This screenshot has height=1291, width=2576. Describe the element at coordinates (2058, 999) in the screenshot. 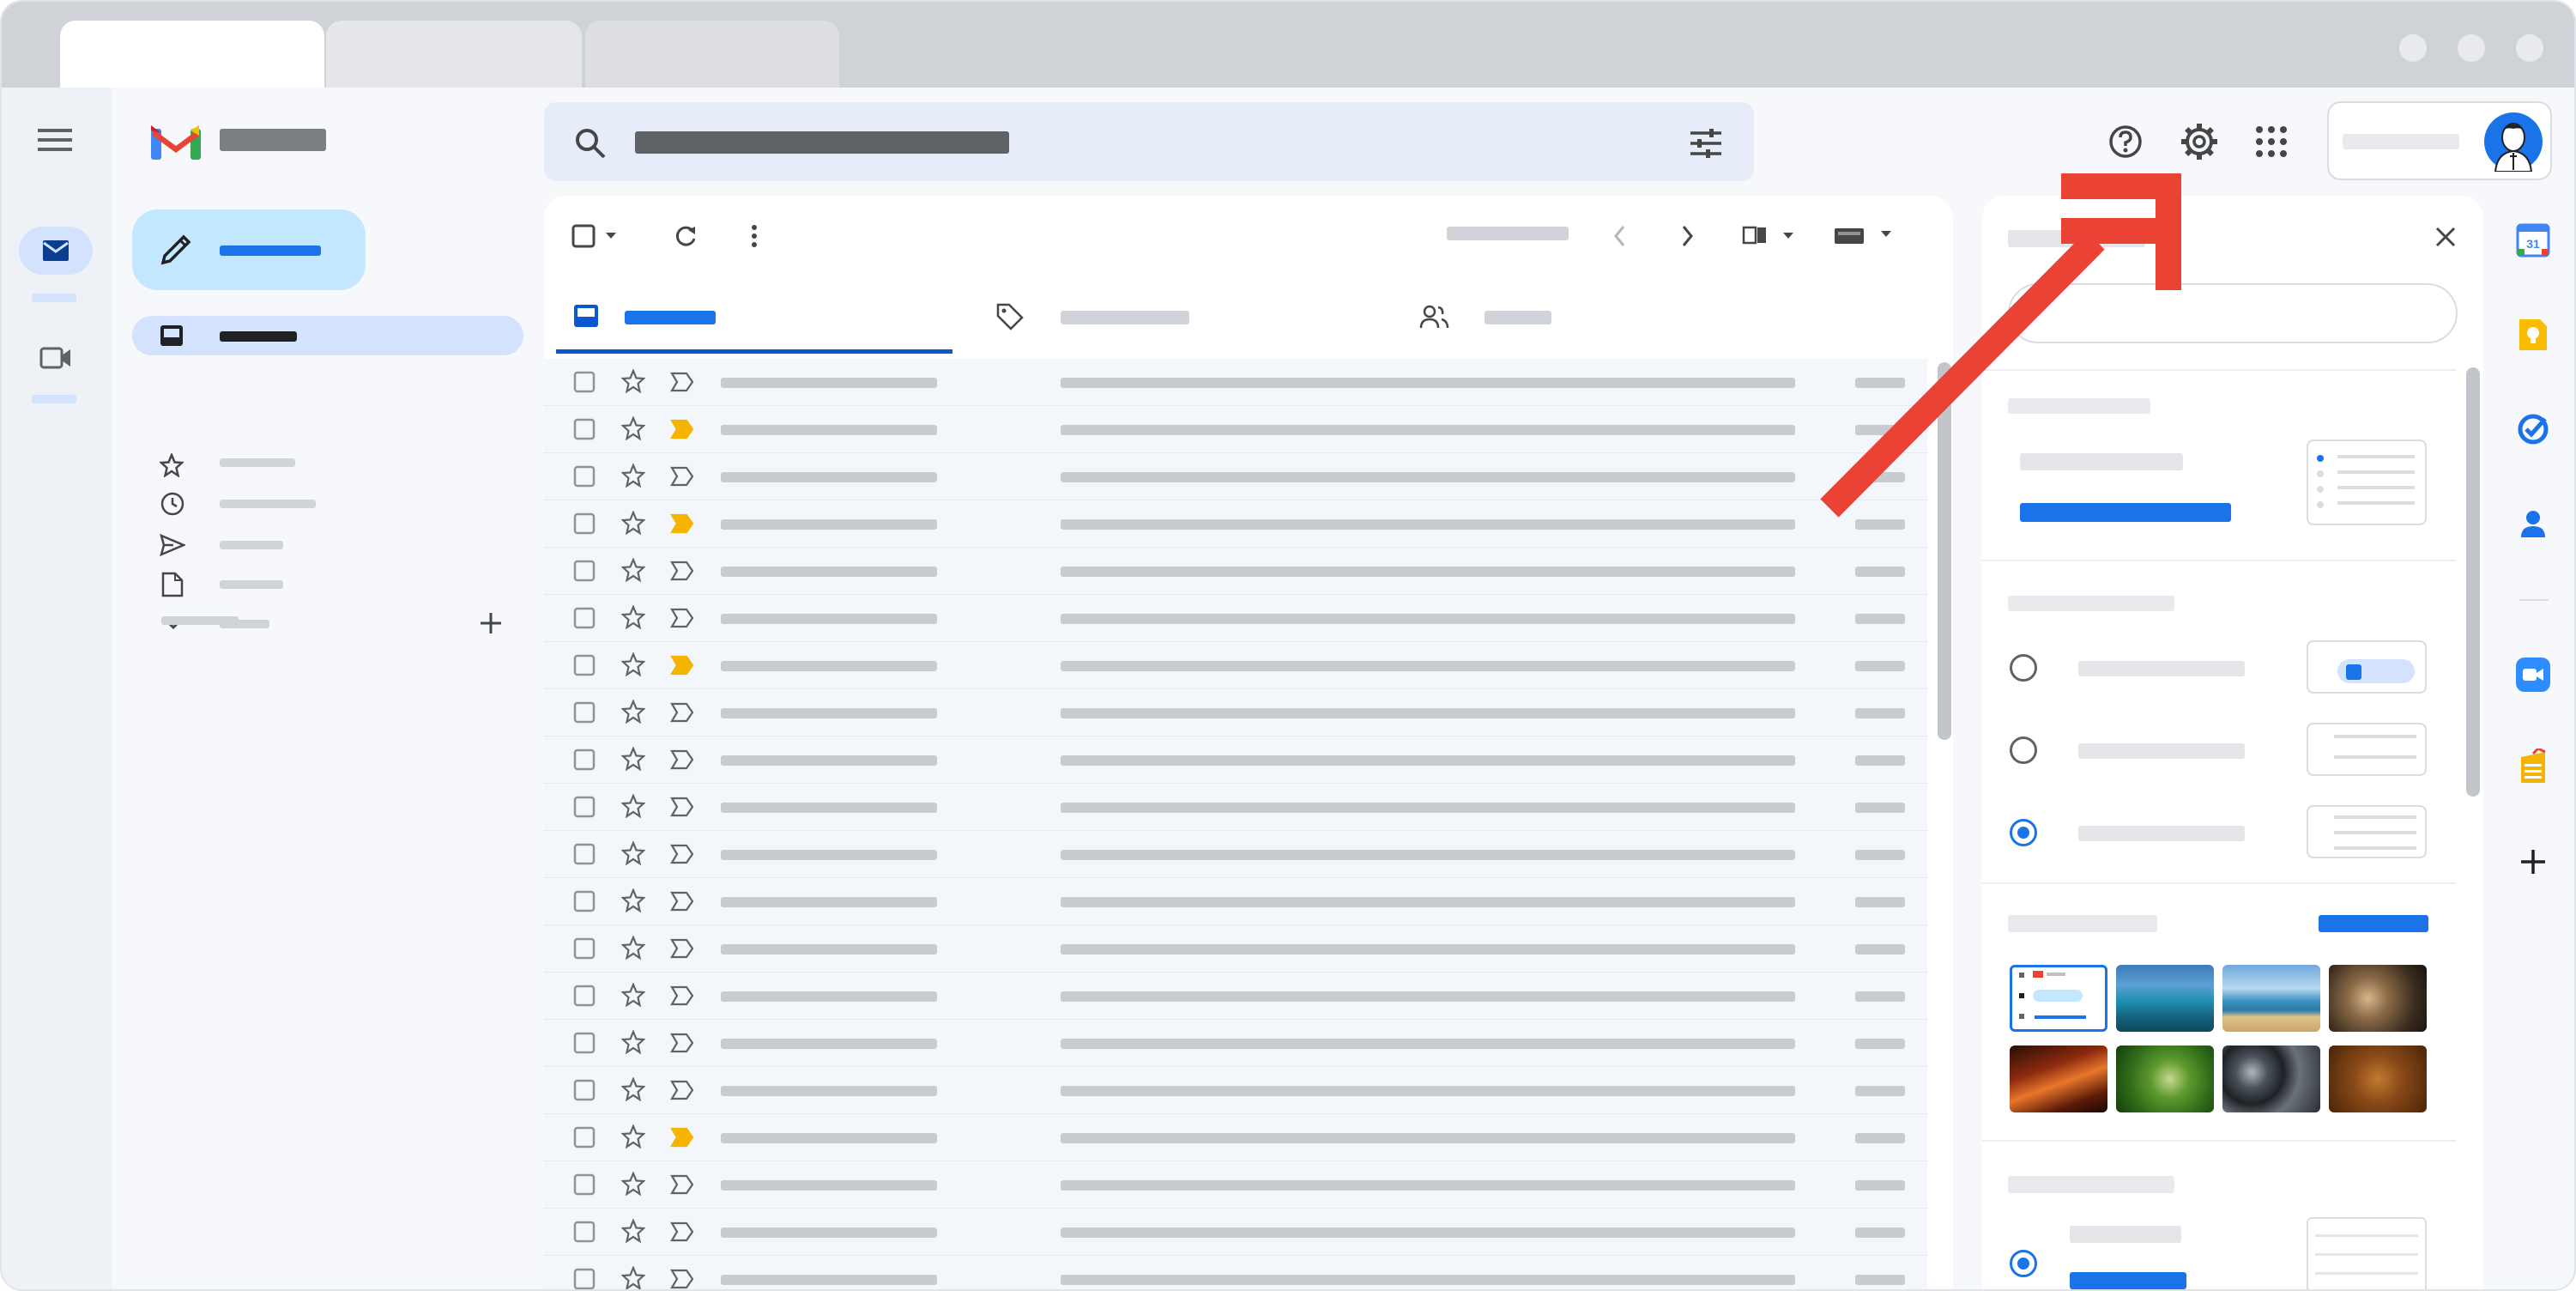

I see `theme-thumb-default` at that location.